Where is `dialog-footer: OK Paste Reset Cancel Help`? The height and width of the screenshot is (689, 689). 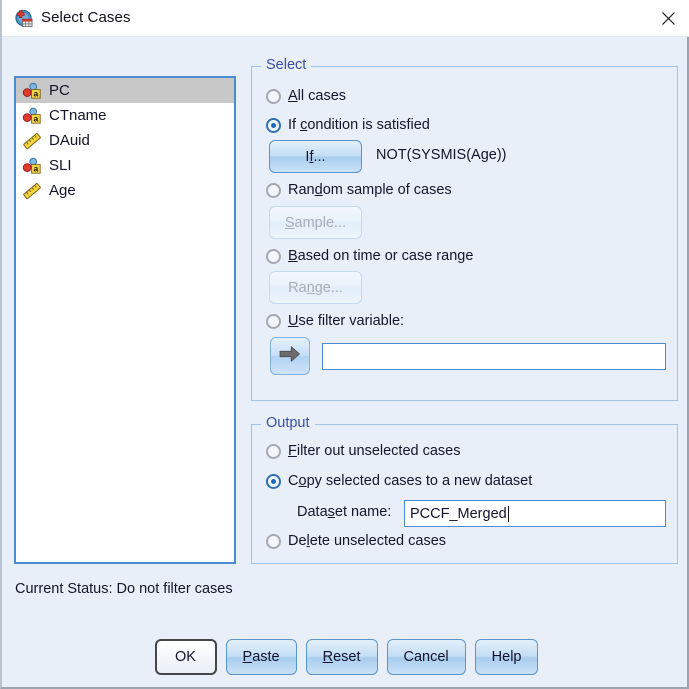 dialog-footer: OK Paste Reset Cancel Help is located at coordinates (345, 659).